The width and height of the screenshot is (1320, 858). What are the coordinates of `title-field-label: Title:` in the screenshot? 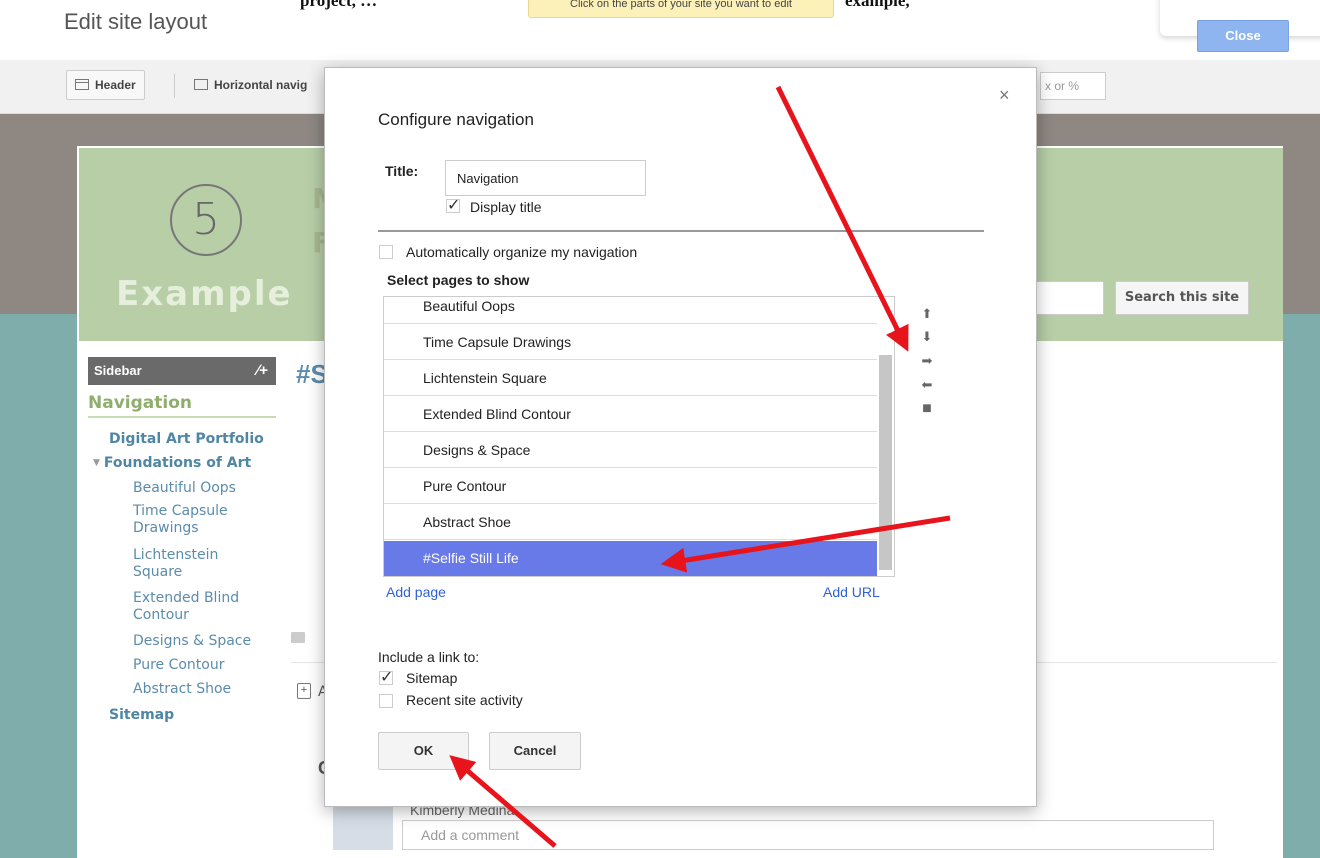 It's located at (402, 171).